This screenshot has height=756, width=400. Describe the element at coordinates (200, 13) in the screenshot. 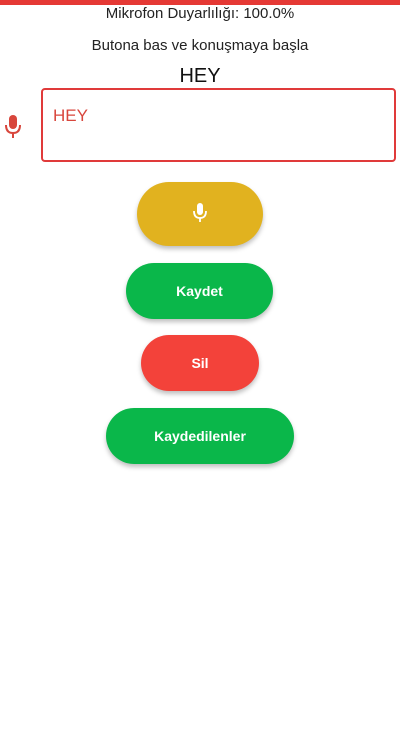

I see `mic-sensitivity-label: Mikrofon Duyarlılığı: 100.0%` at that location.